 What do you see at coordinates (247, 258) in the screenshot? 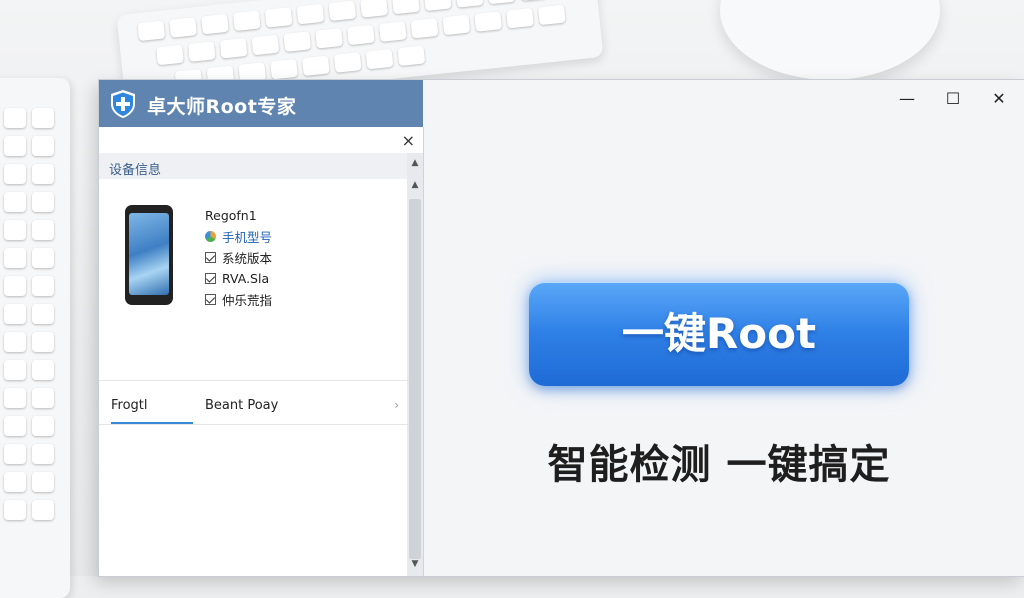
I see `info-row-label: 系统版本` at bounding box center [247, 258].